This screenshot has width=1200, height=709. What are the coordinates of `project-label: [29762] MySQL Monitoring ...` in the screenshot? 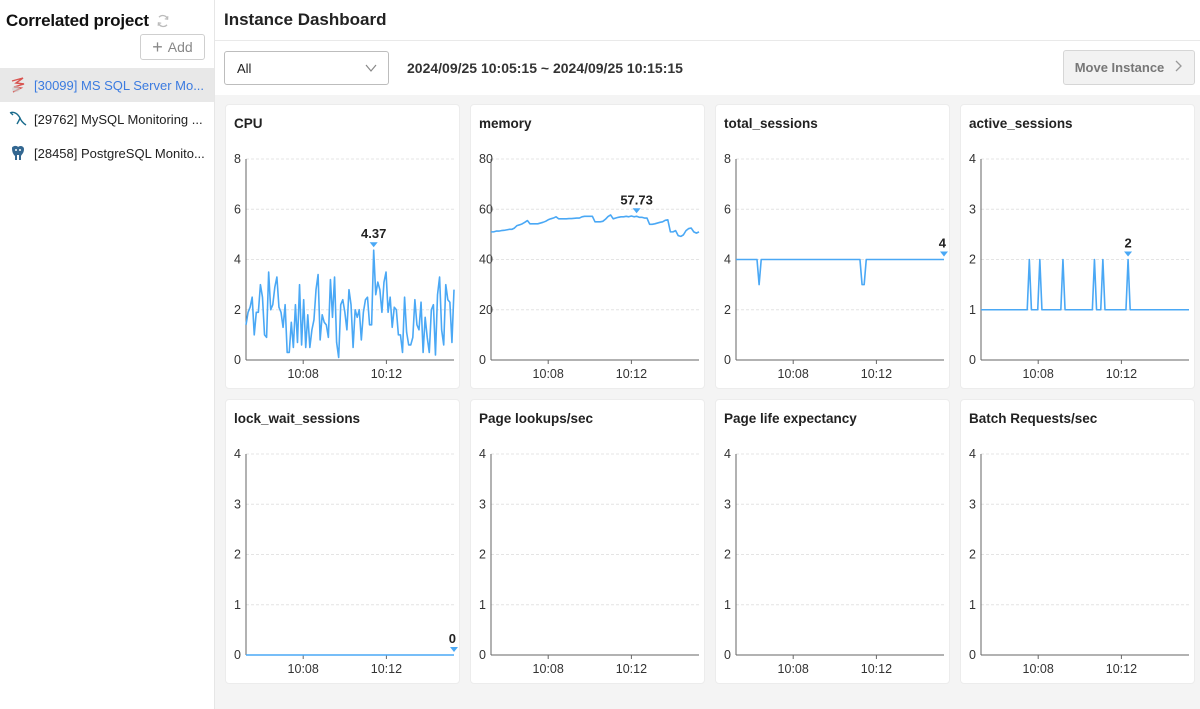 It's located at (118, 119).